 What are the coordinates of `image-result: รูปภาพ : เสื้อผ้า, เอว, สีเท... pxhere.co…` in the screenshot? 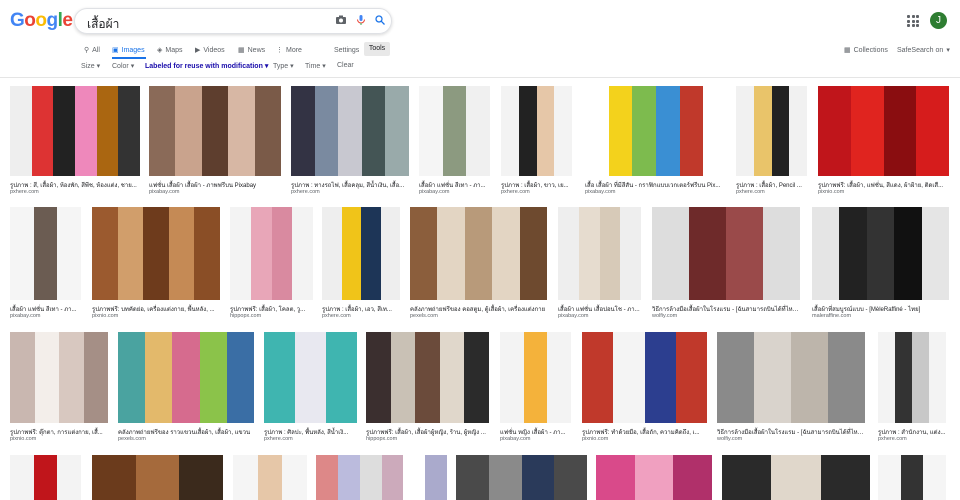 It's located at (361, 263).